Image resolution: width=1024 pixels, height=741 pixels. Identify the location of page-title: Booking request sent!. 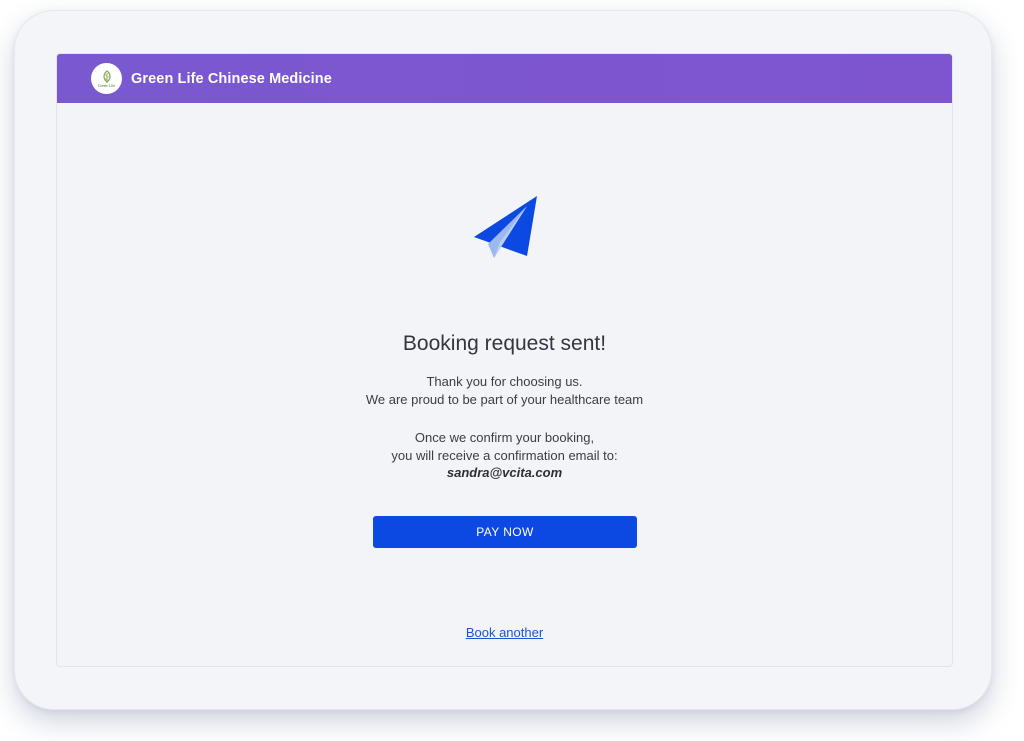
(504, 343).